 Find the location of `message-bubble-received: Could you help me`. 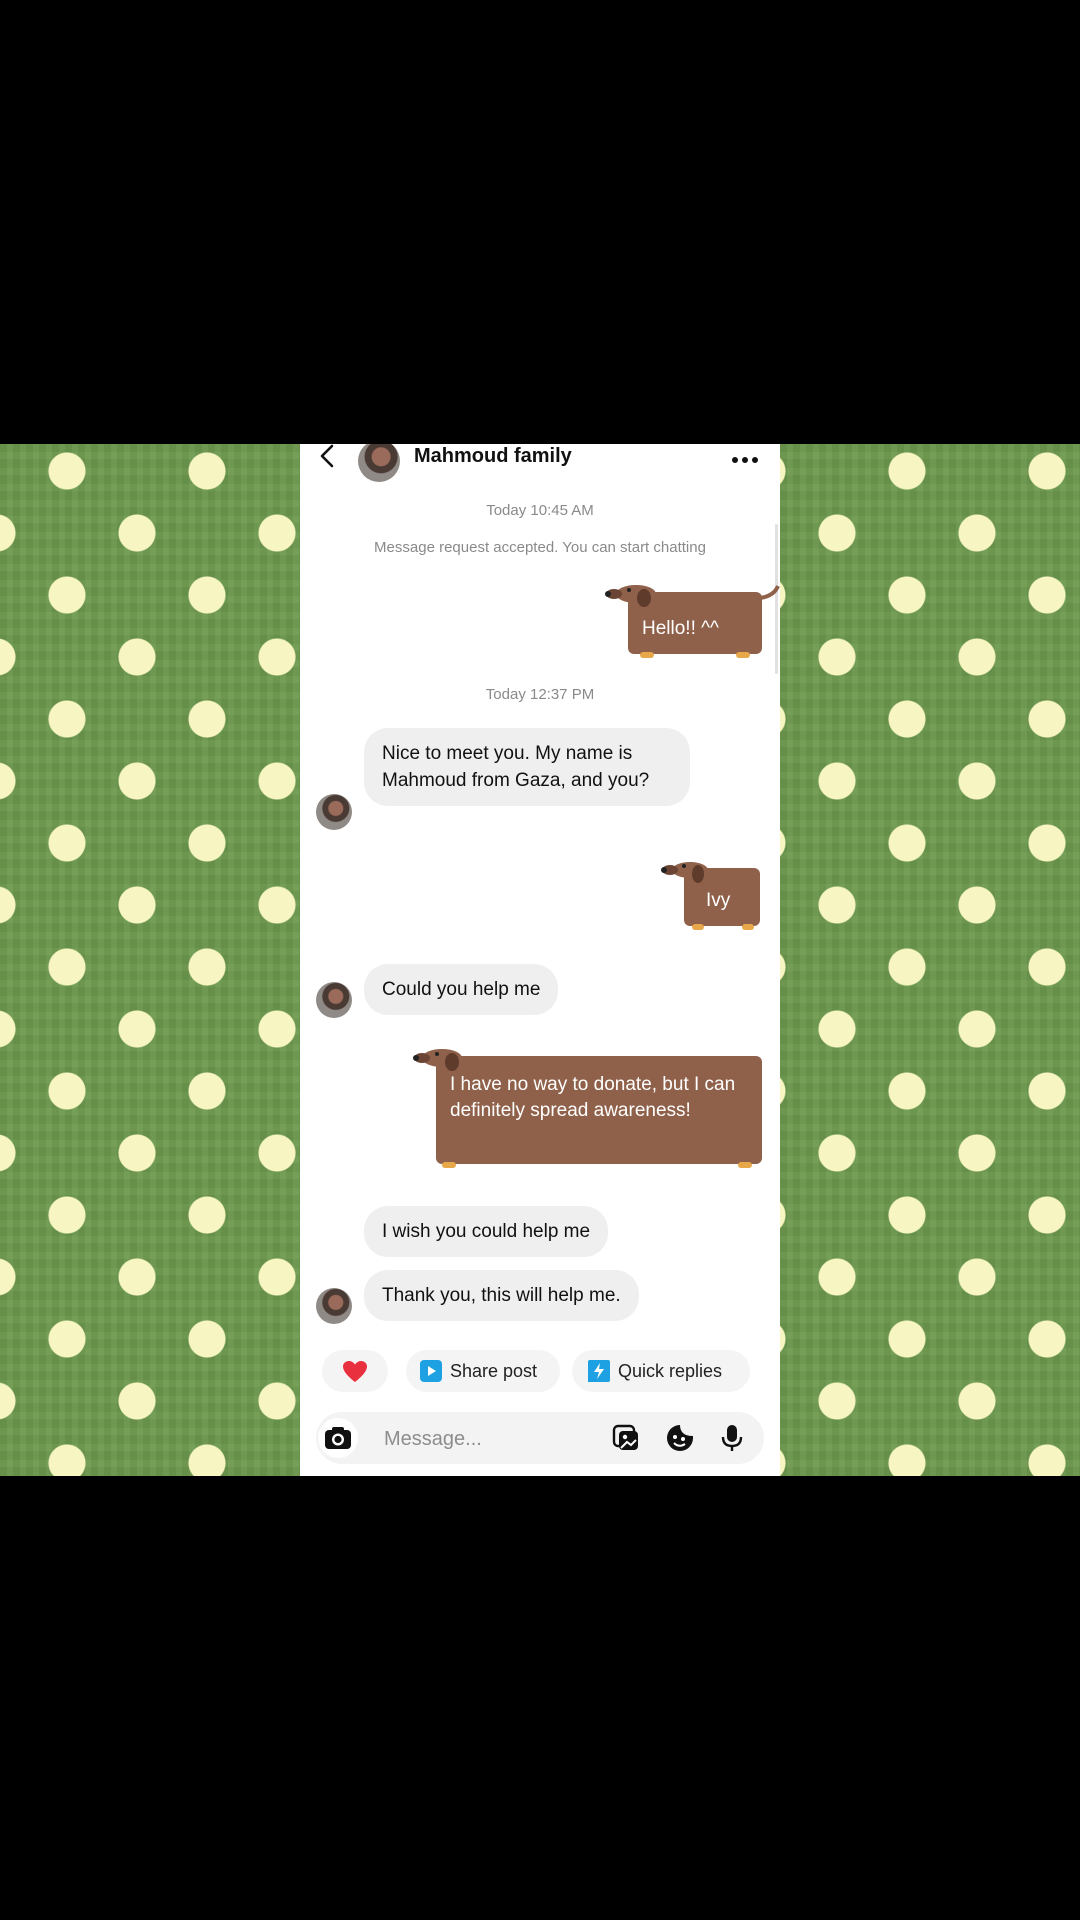

message-bubble-received: Could you help me is located at coordinates (461, 989).